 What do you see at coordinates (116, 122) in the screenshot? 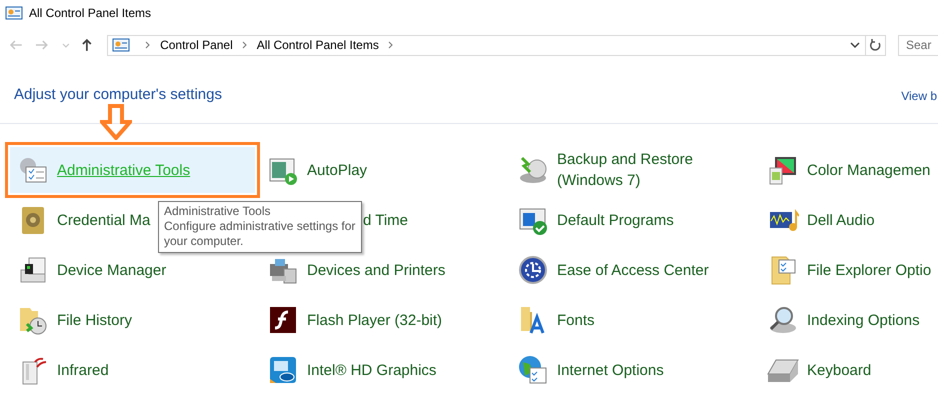
I see `annotation-arrow` at bounding box center [116, 122].